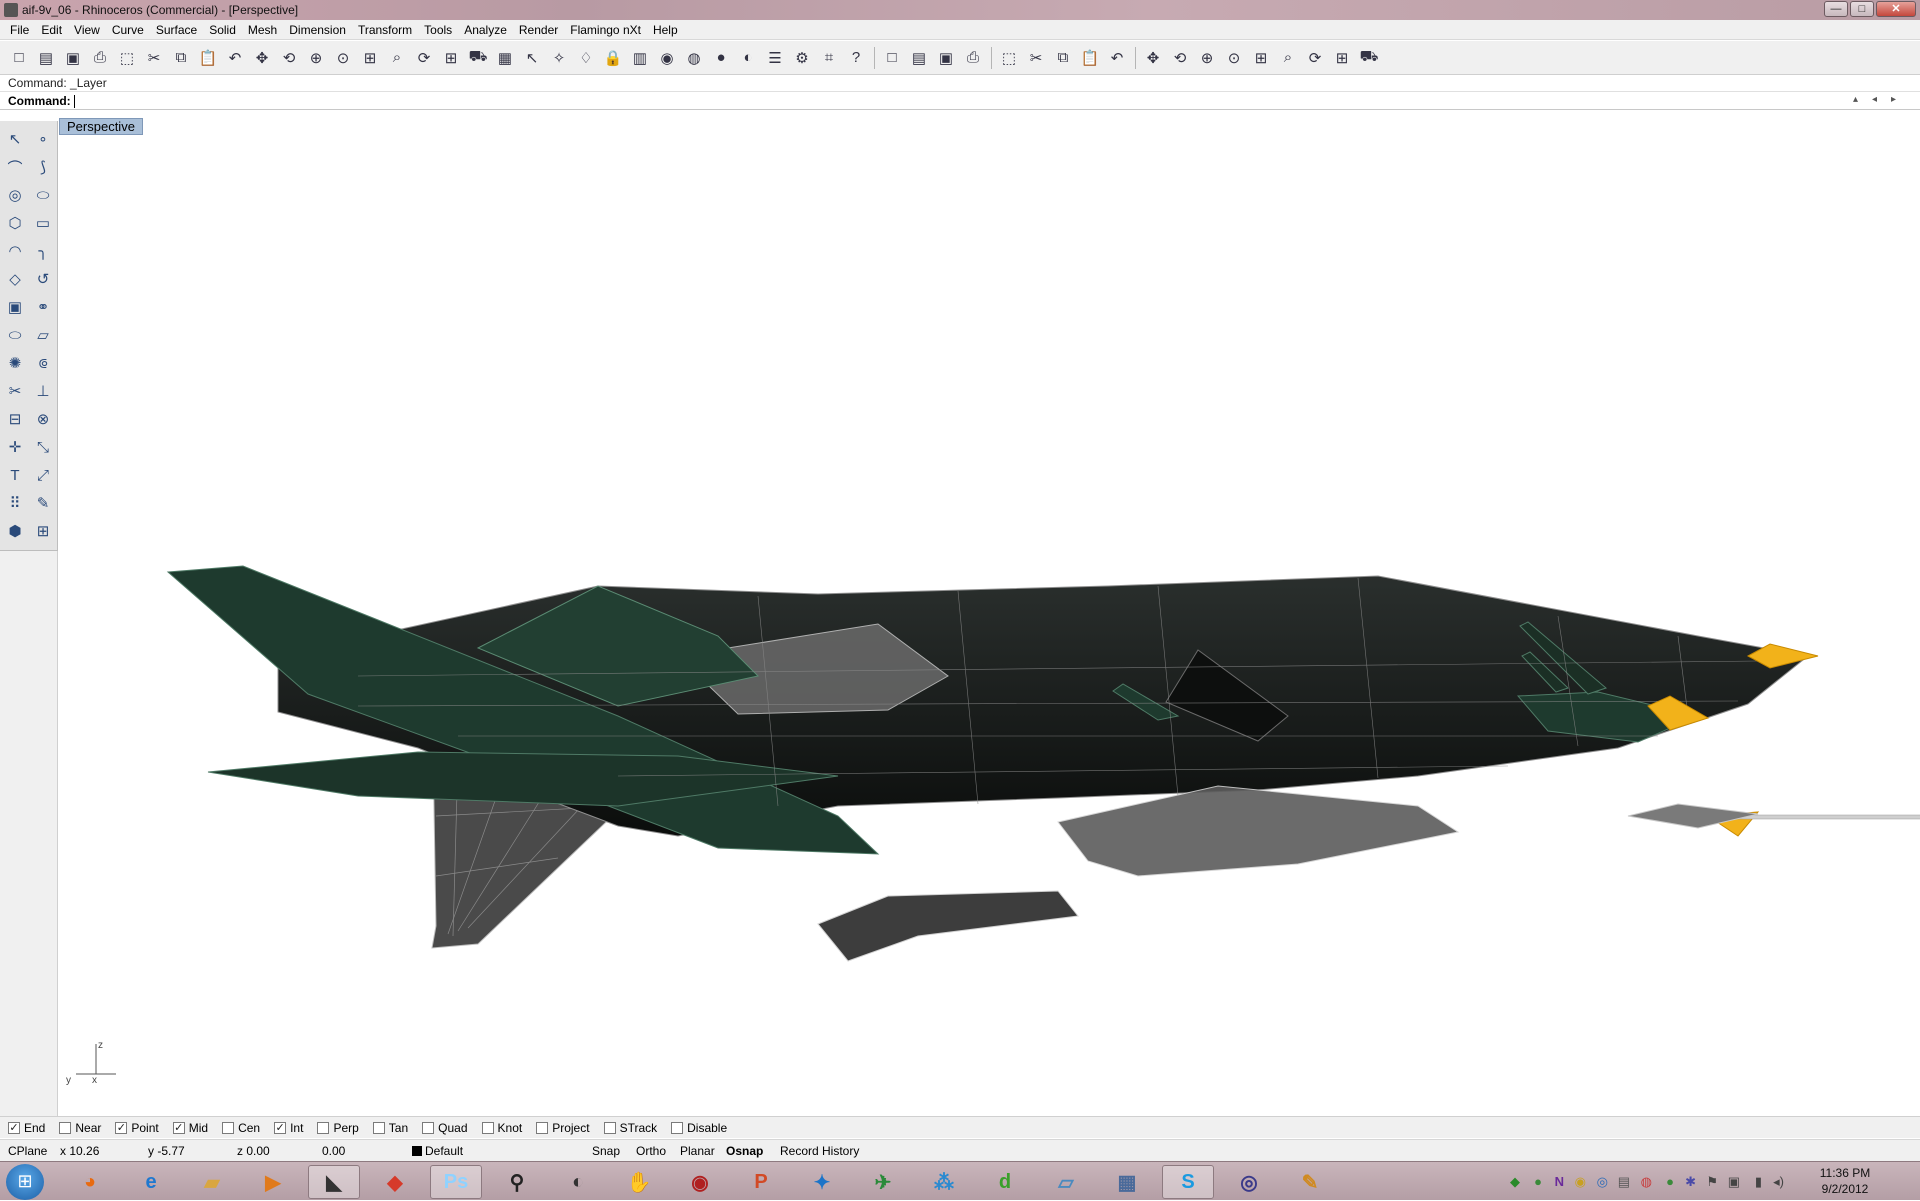  I want to click on taskbar-video-app-icon: ◎, so click(1249, 1182).